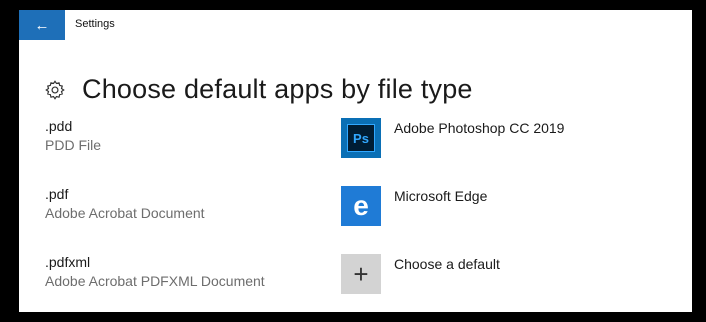 The width and height of the screenshot is (706, 322). I want to click on file-type-description: PDD File, so click(73, 145).